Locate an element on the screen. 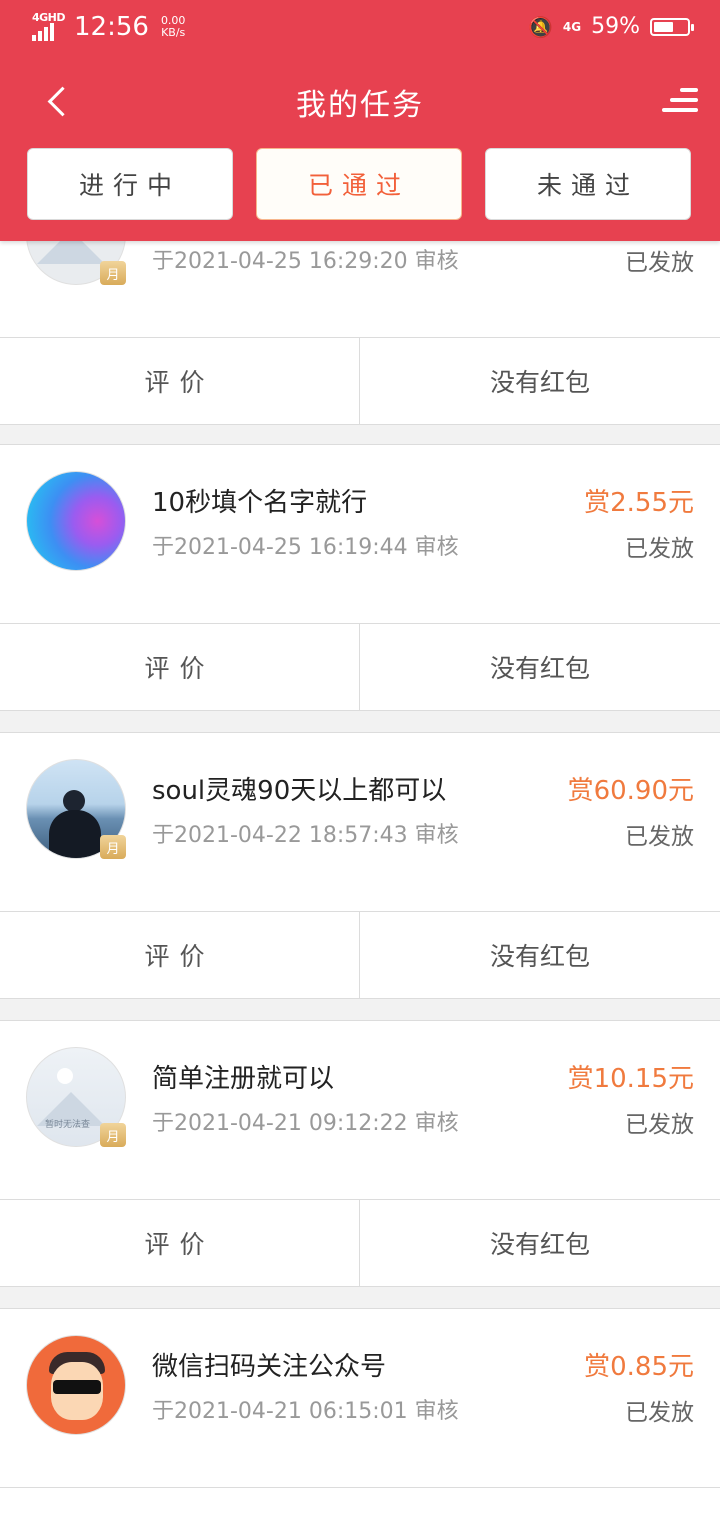 Image resolution: width=720 pixels, height=1521 pixels. task-title: 10秒填个名字就行 is located at coordinates (260, 503).